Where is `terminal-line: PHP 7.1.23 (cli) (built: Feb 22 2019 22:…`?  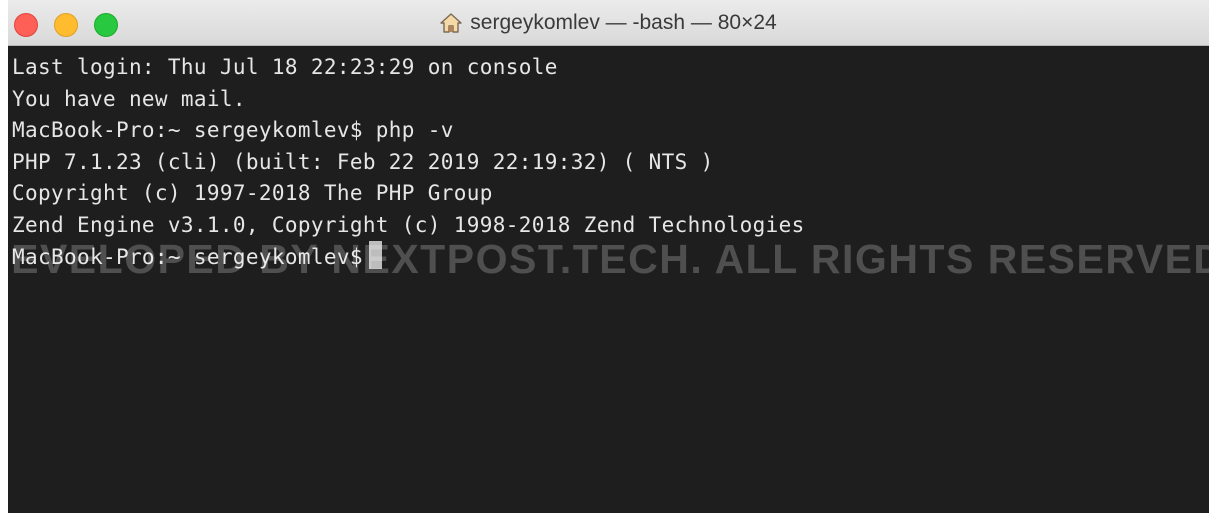
terminal-line: PHP 7.1.23 (cli) (built: Feb 22 2019 22:… is located at coordinates (363, 161).